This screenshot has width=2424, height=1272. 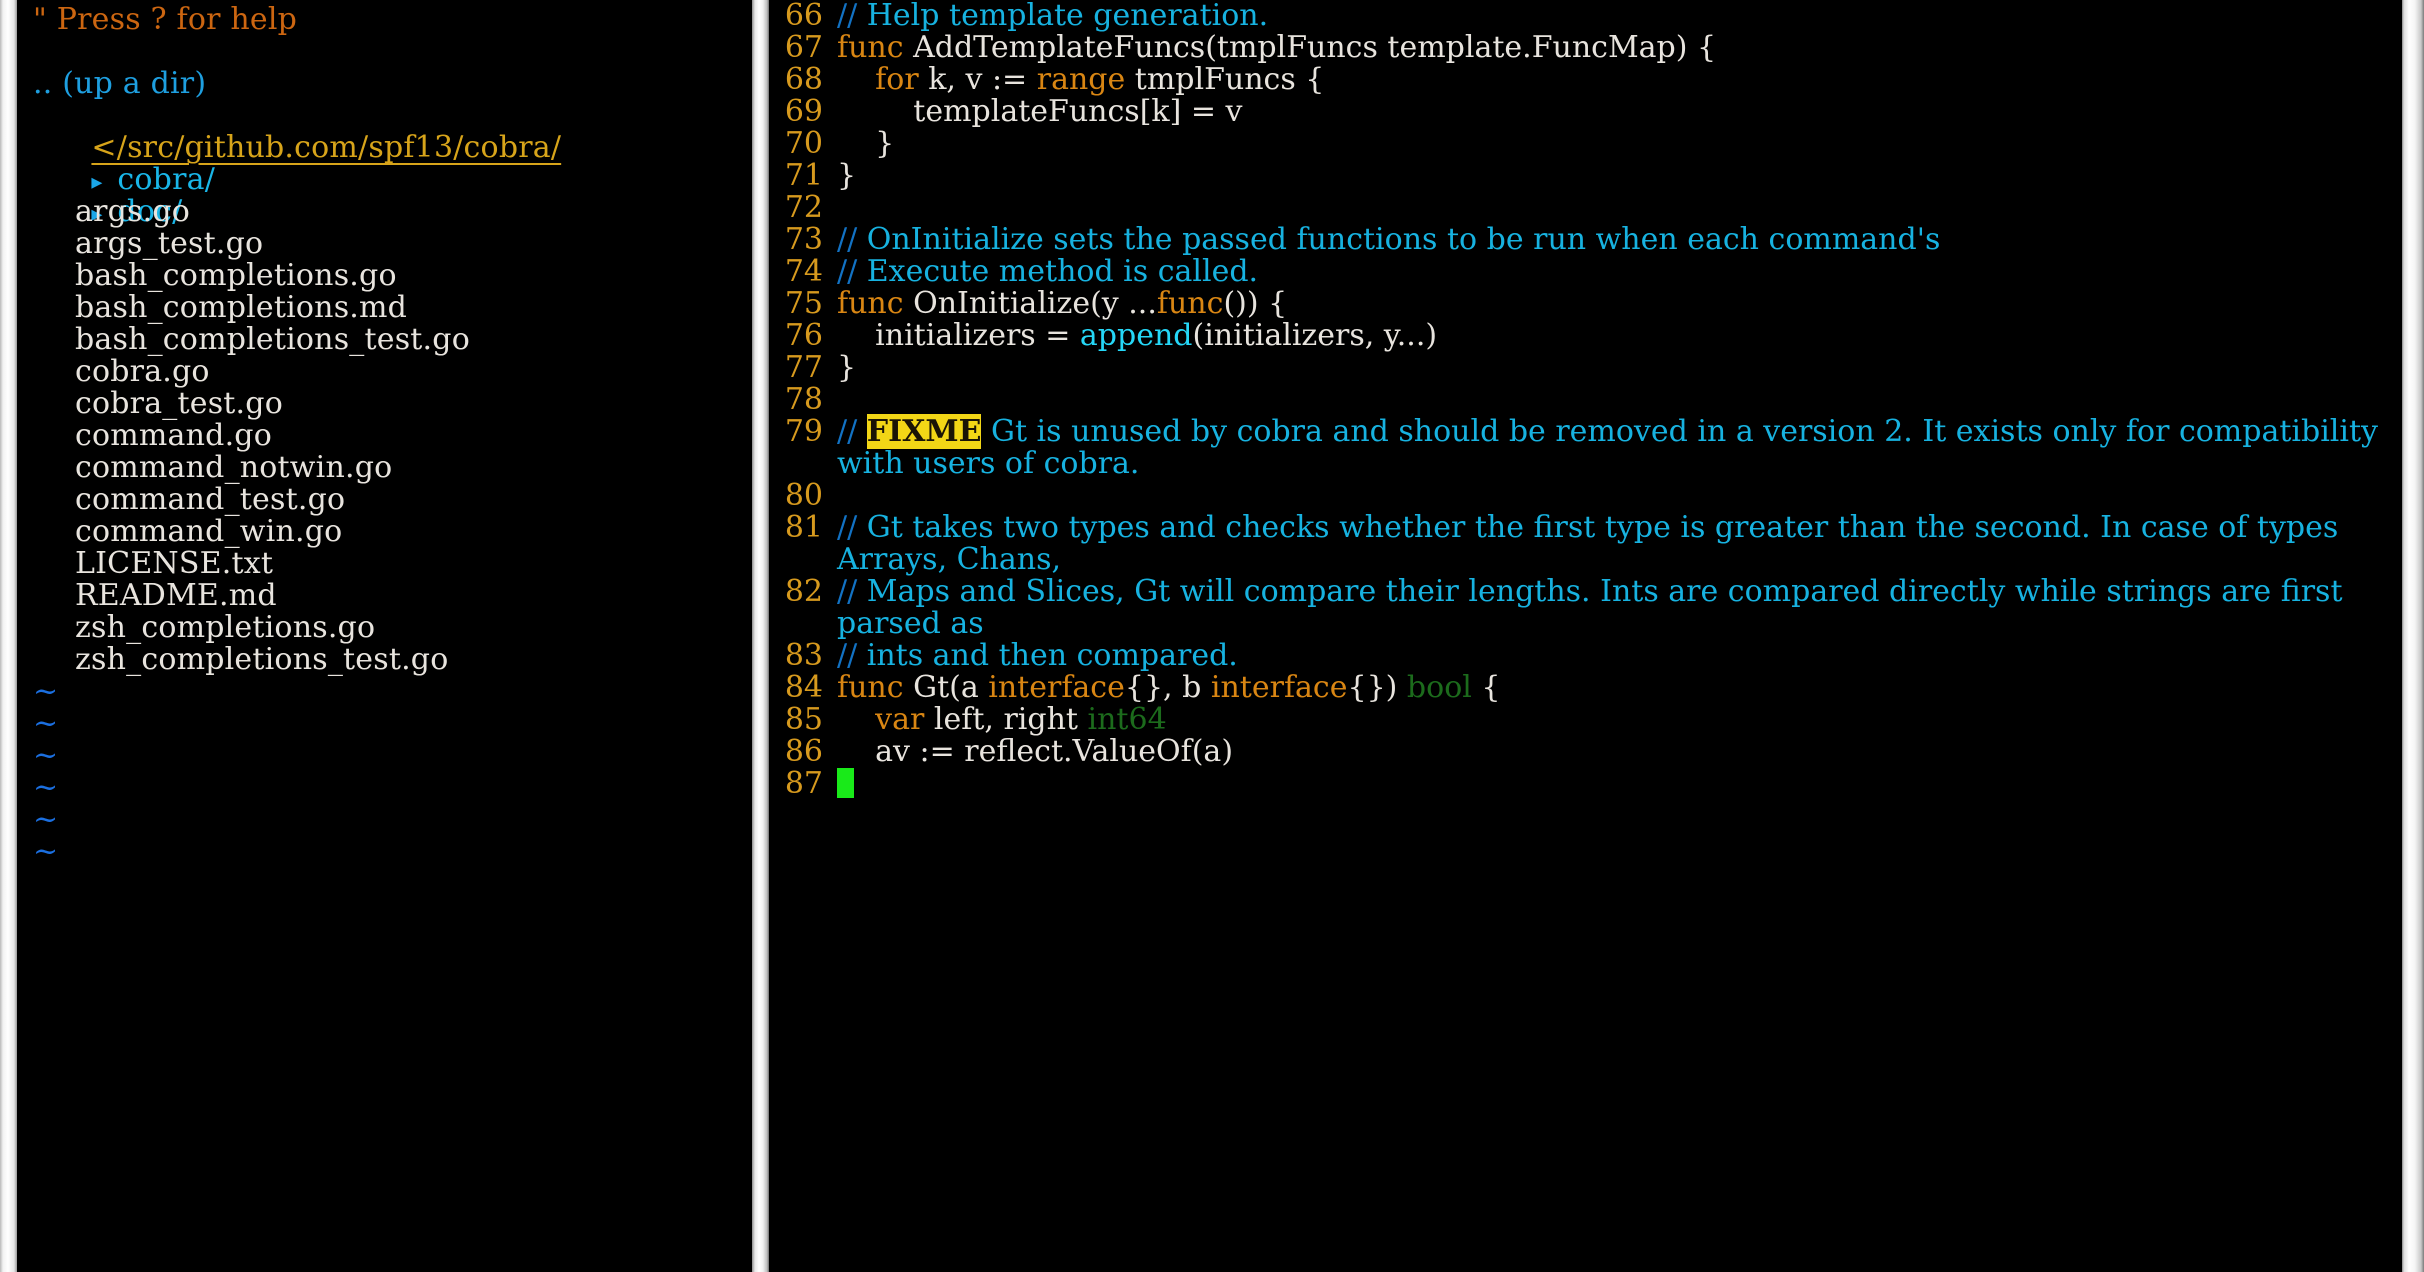 What do you see at coordinates (803, 367) in the screenshot?
I see `line-number: 77` at bounding box center [803, 367].